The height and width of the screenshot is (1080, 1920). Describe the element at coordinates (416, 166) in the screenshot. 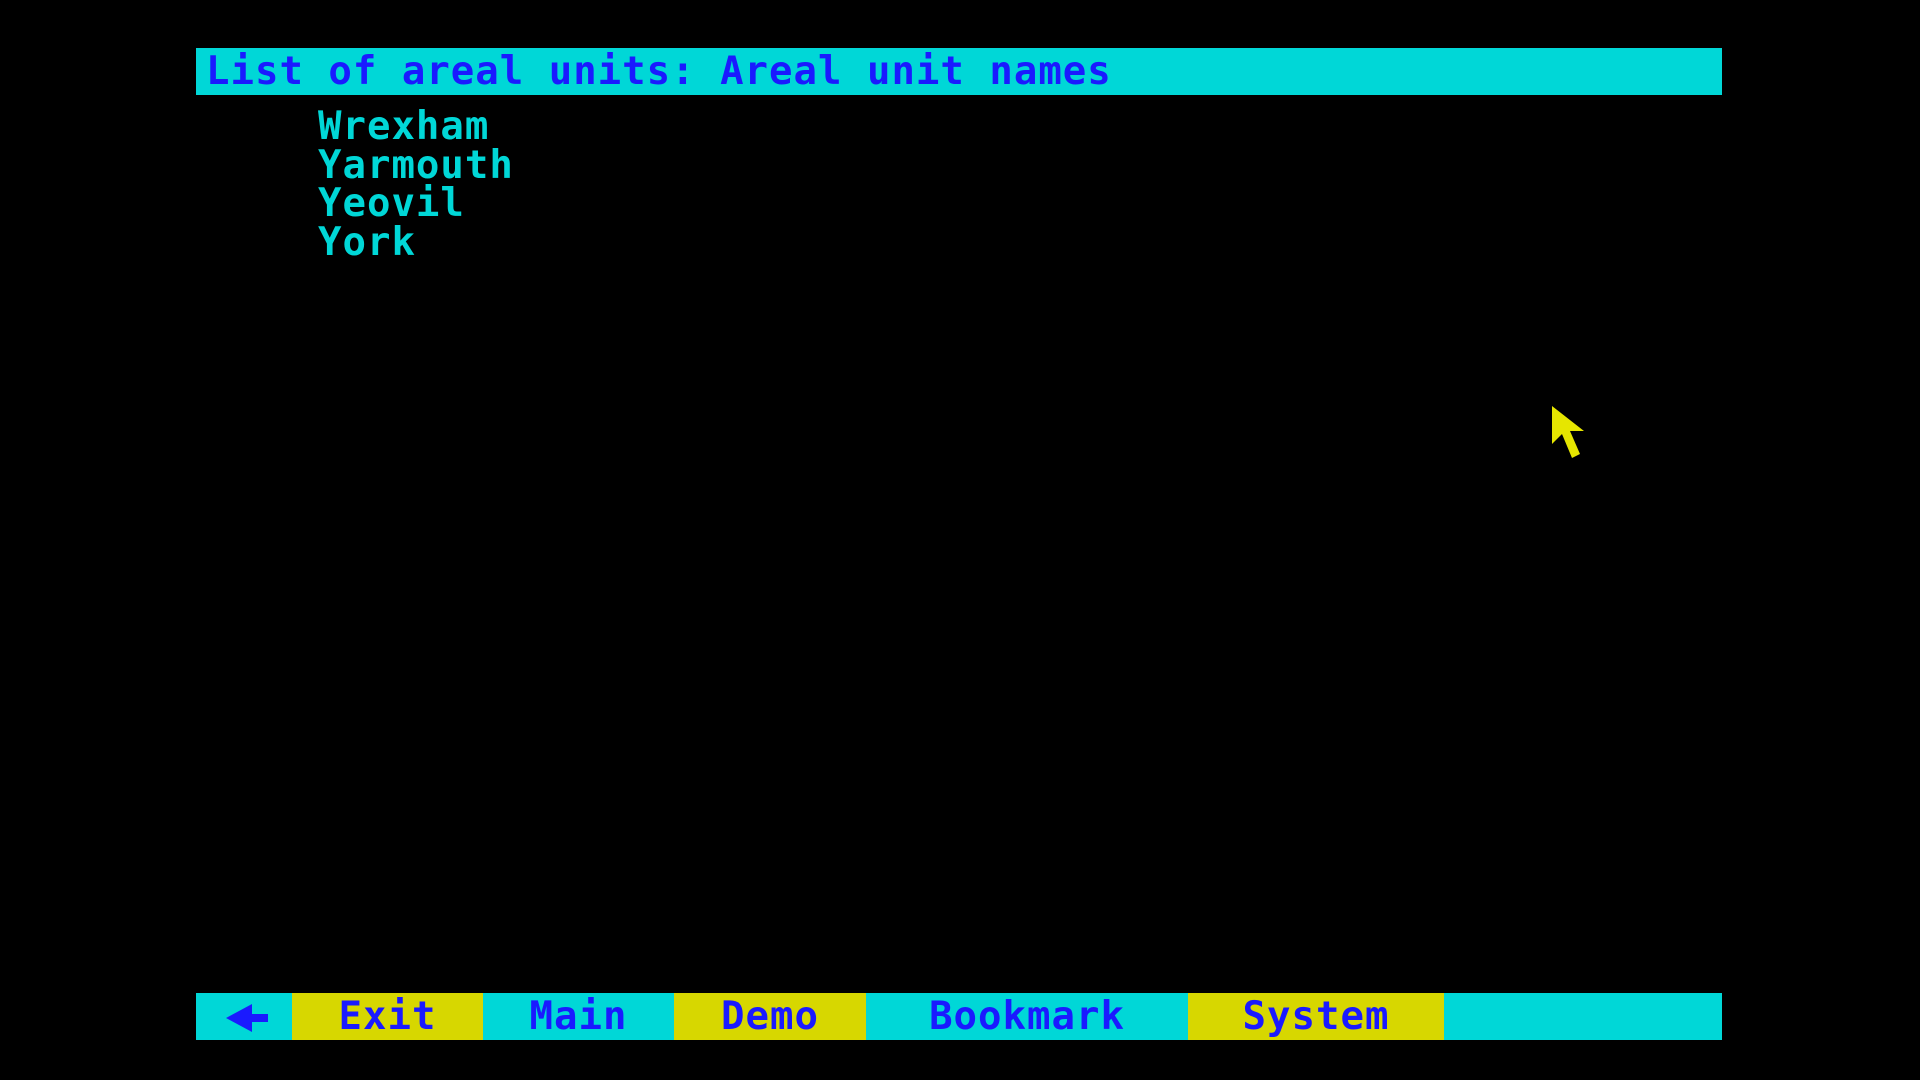

I see `list-item: Yarmouth` at that location.